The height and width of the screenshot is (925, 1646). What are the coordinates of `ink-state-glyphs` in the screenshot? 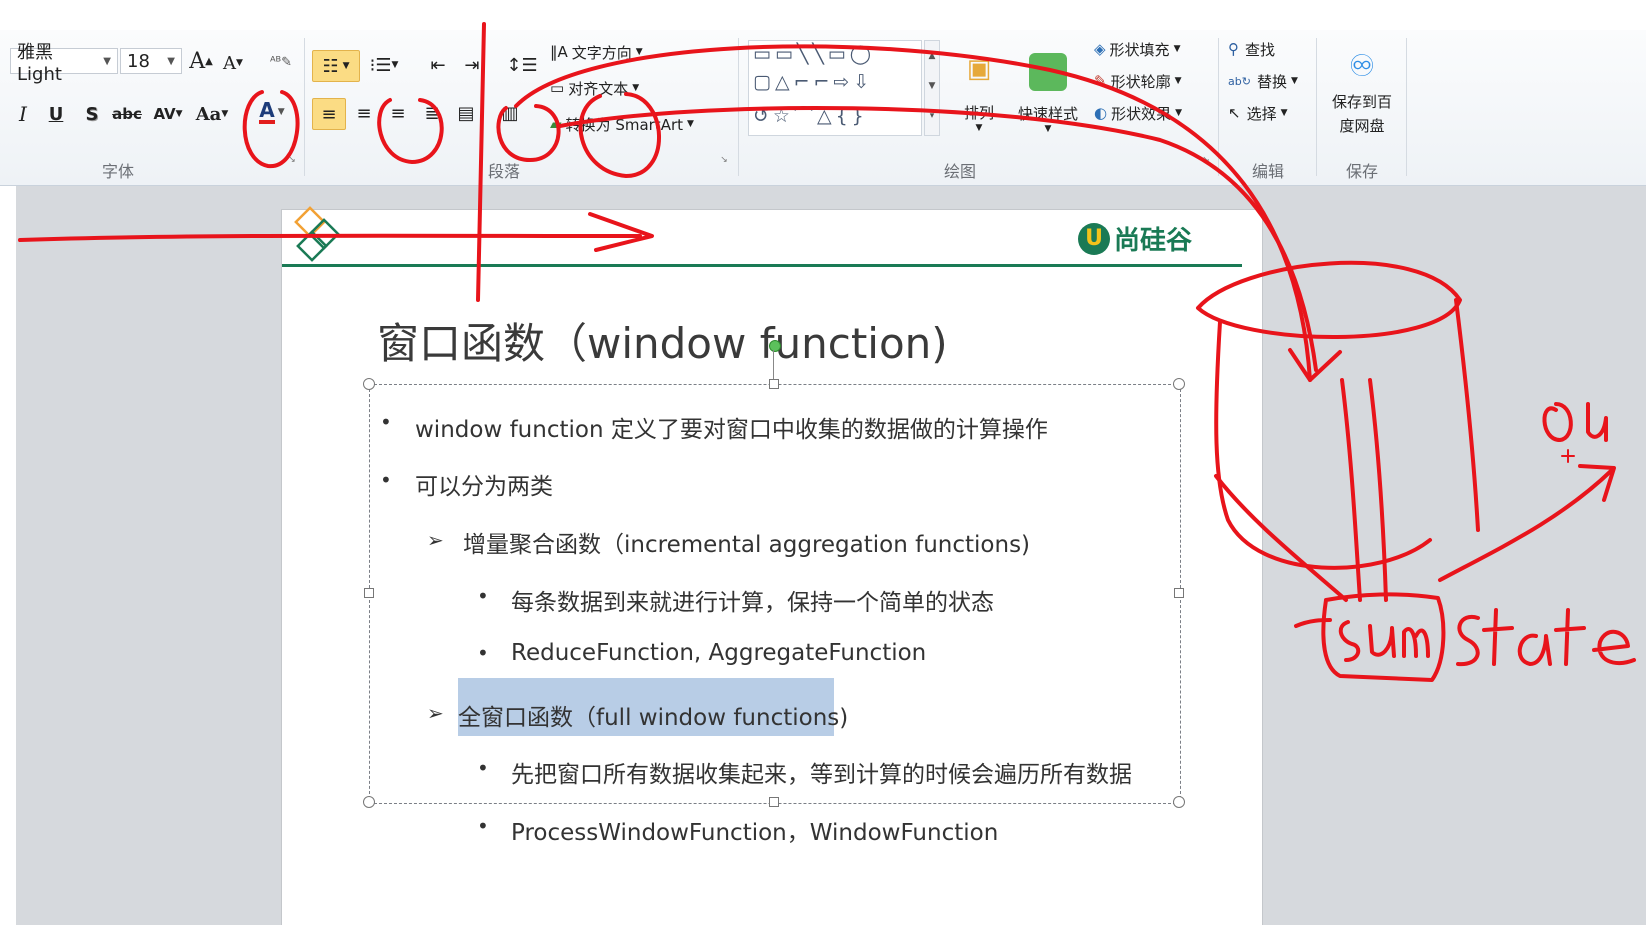 It's located at (1546, 637).